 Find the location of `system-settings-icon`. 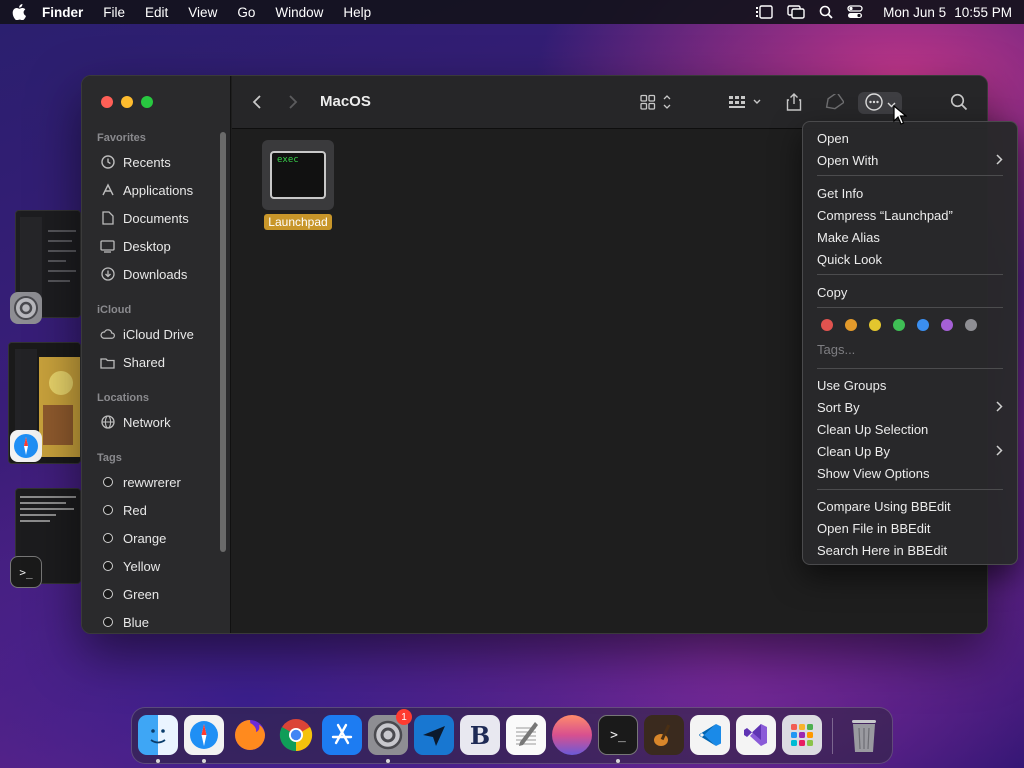

system-settings-icon is located at coordinates (26, 308).